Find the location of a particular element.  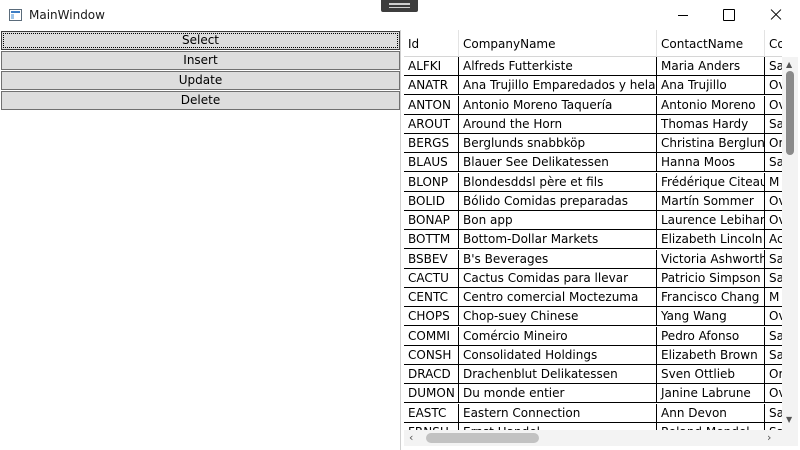

table-row: COMMIComércio MineiroPedro AfonsoSa is located at coordinates (593, 336).